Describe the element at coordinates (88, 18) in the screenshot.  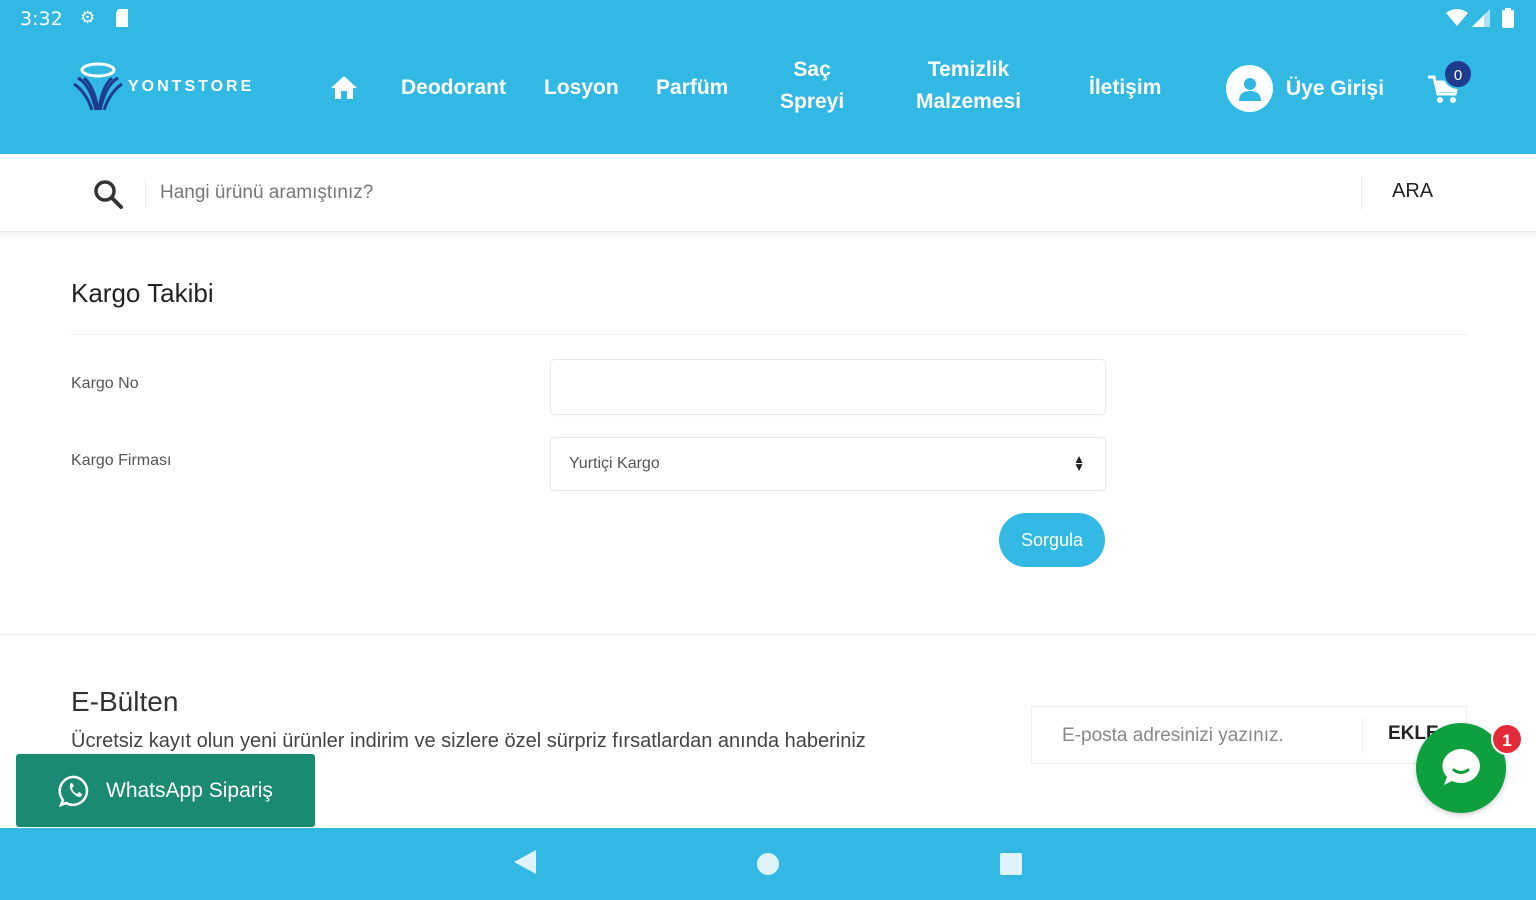
I see `settings-icon: ⚙` at that location.